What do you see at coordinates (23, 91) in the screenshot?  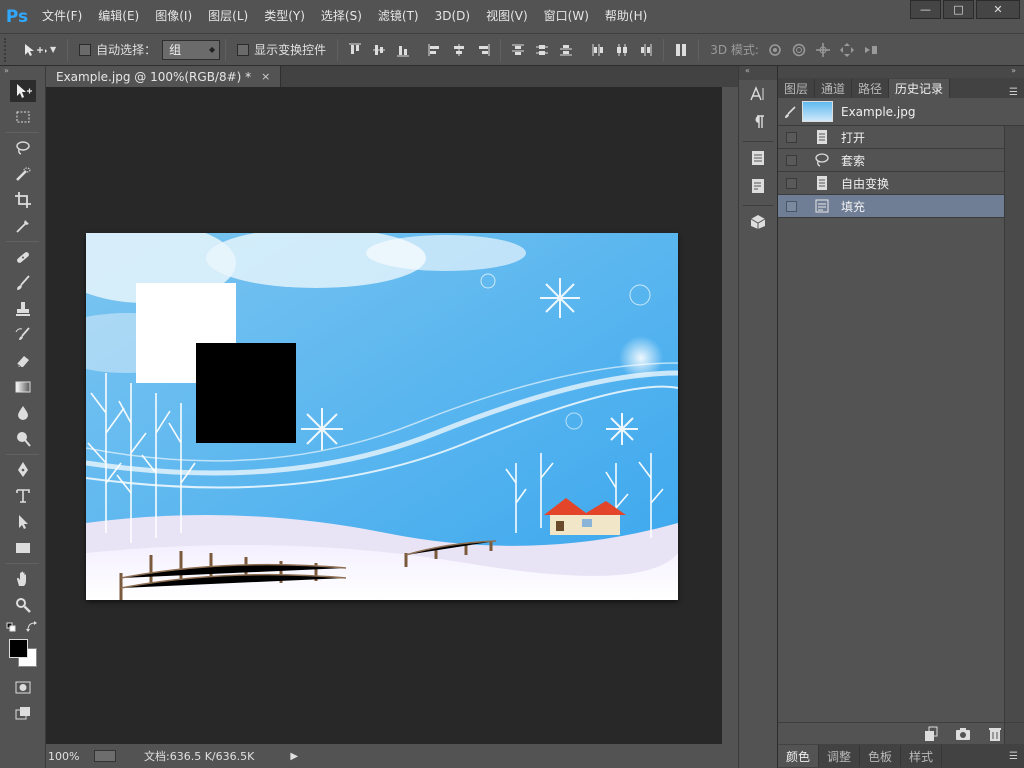 I see `move-tool` at bounding box center [23, 91].